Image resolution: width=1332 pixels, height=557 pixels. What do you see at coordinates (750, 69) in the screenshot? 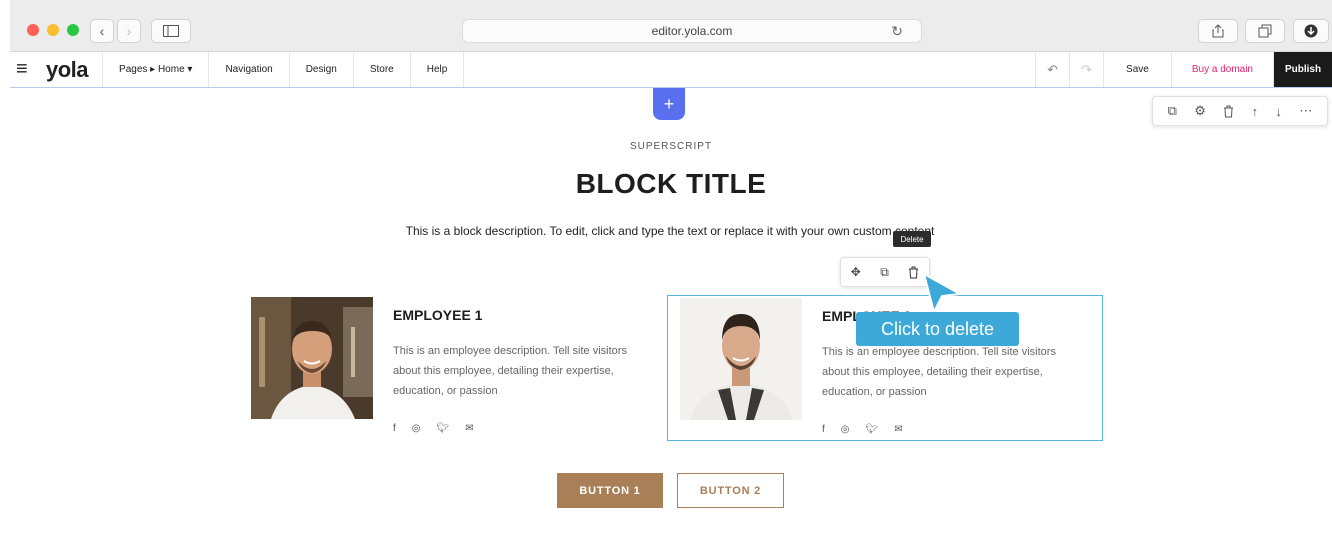
I see `toolbar-spacer` at bounding box center [750, 69].